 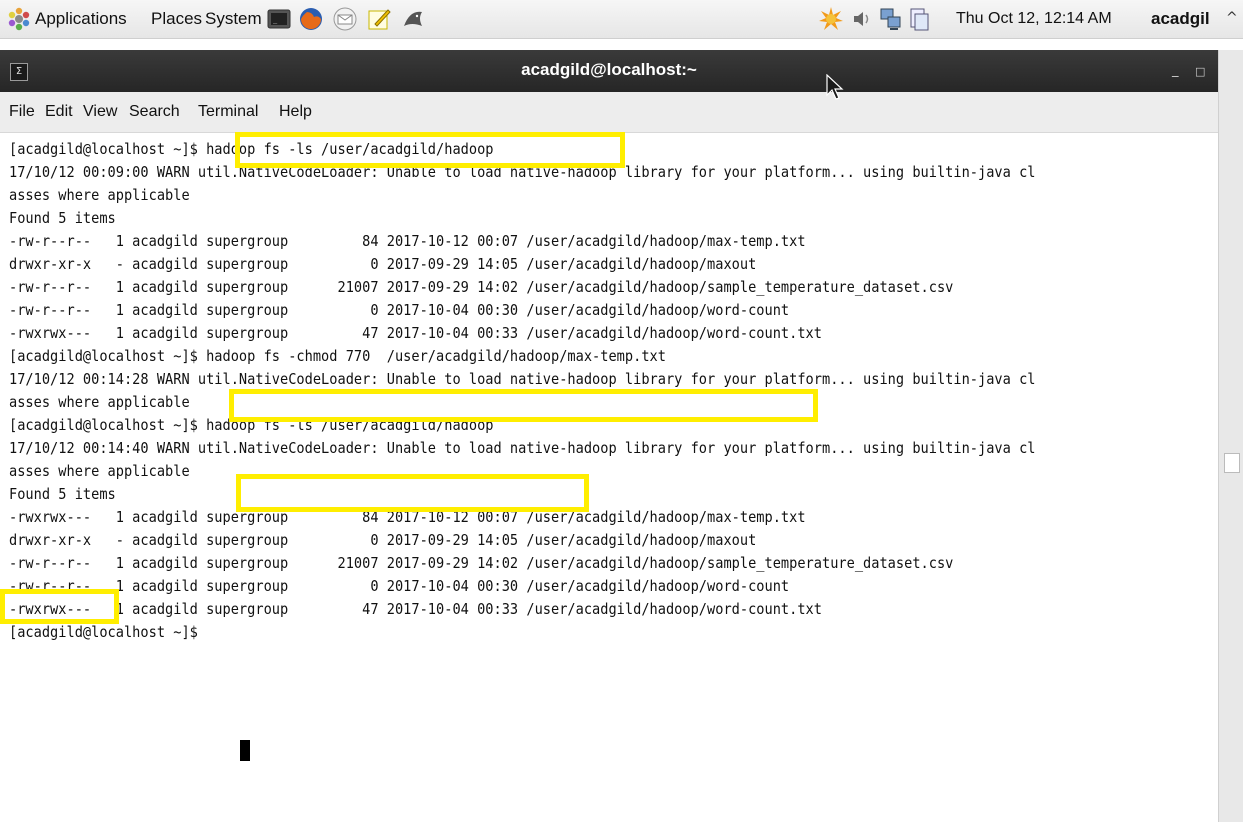 What do you see at coordinates (835, 87) in the screenshot?
I see `mouse-pointer-icon` at bounding box center [835, 87].